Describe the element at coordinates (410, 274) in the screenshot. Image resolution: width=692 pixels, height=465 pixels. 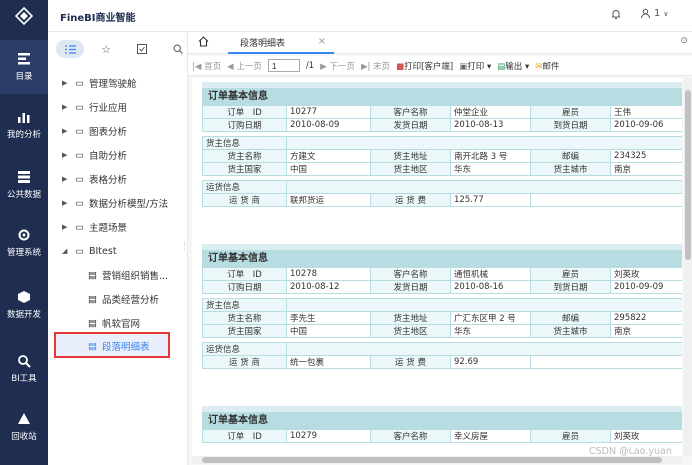
I see `cell-label: 客户名称` at that location.